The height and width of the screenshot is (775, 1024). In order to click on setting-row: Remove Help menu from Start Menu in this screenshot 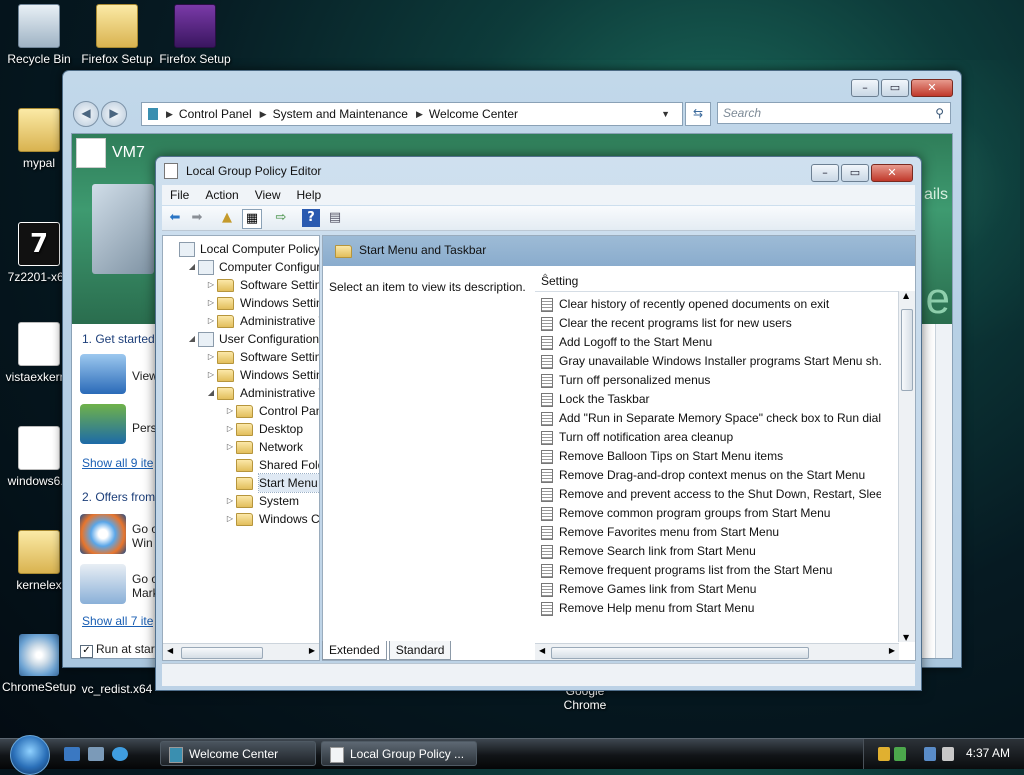, I will do `click(711, 608)`.